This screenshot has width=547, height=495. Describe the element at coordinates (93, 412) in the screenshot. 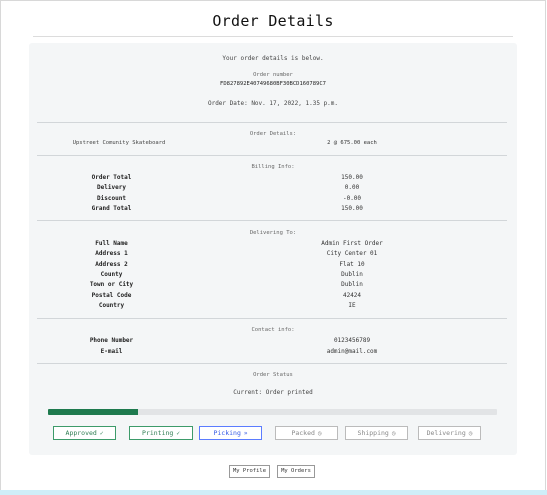

I see `order-progress-fill` at that location.